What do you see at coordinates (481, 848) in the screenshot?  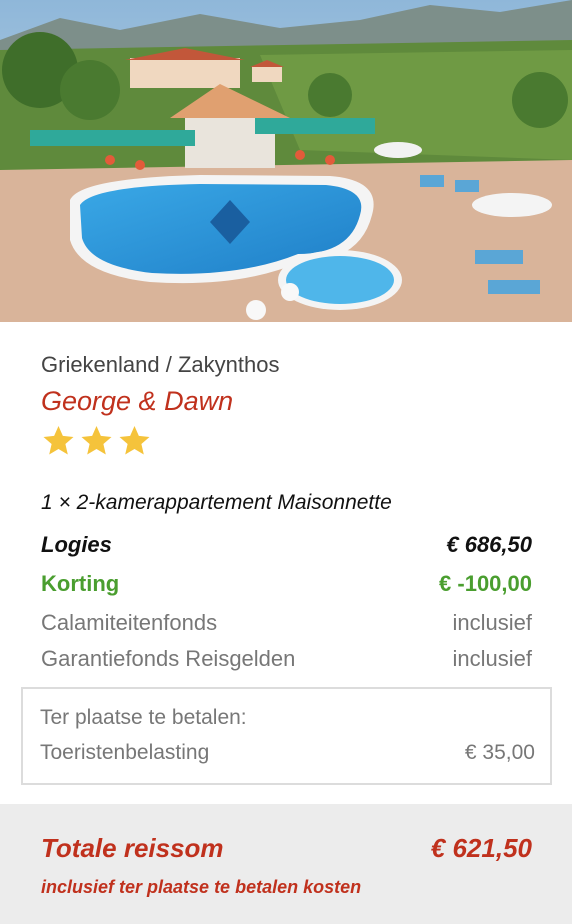 I see `total-value: € 621,50` at bounding box center [481, 848].